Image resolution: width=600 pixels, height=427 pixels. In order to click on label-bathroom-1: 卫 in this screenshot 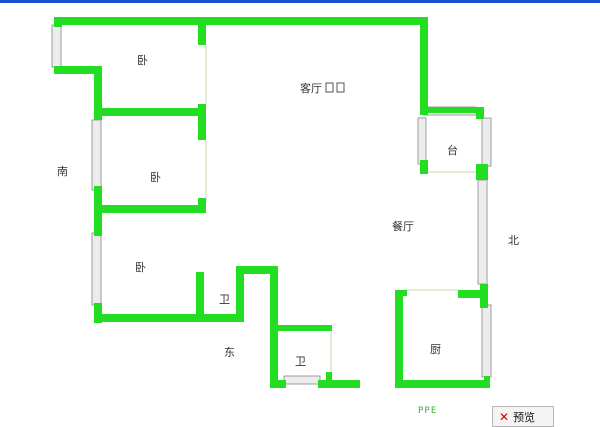, I will do `click(224, 299)`.